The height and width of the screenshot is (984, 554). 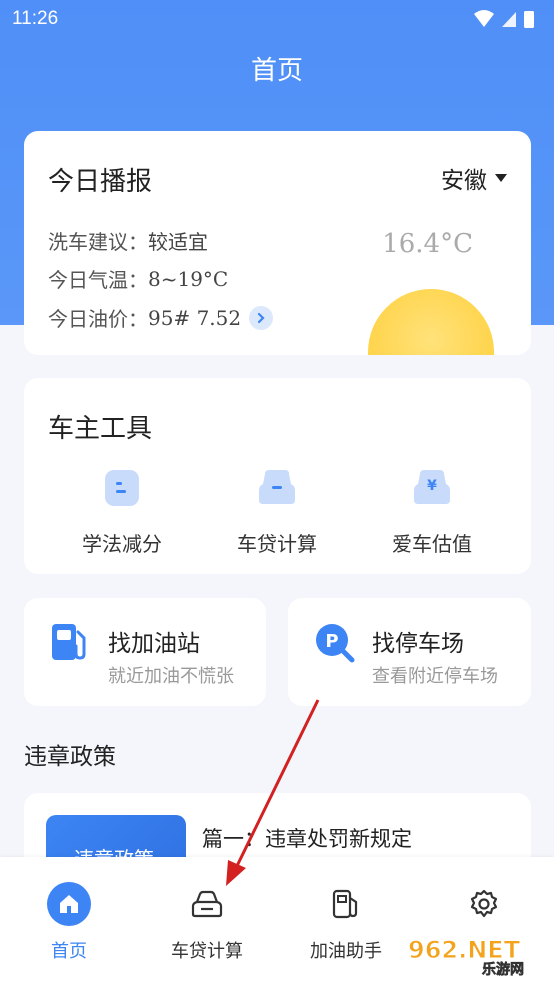 I want to click on tab-label: 加油助手, so click(x=346, y=951).